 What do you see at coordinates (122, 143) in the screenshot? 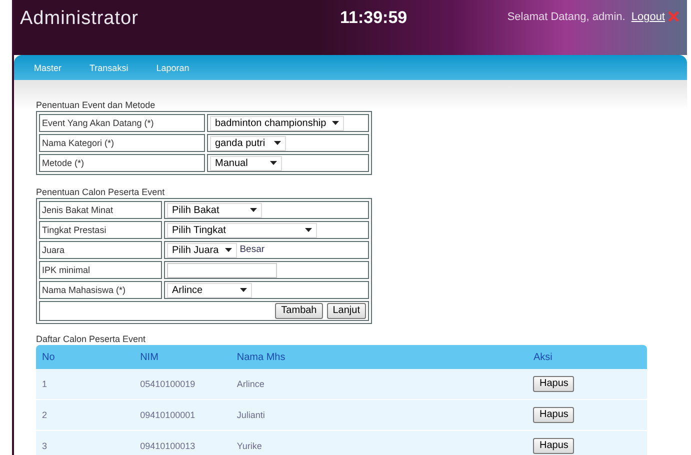
I see `field-label: Nama Kategori (*)` at bounding box center [122, 143].